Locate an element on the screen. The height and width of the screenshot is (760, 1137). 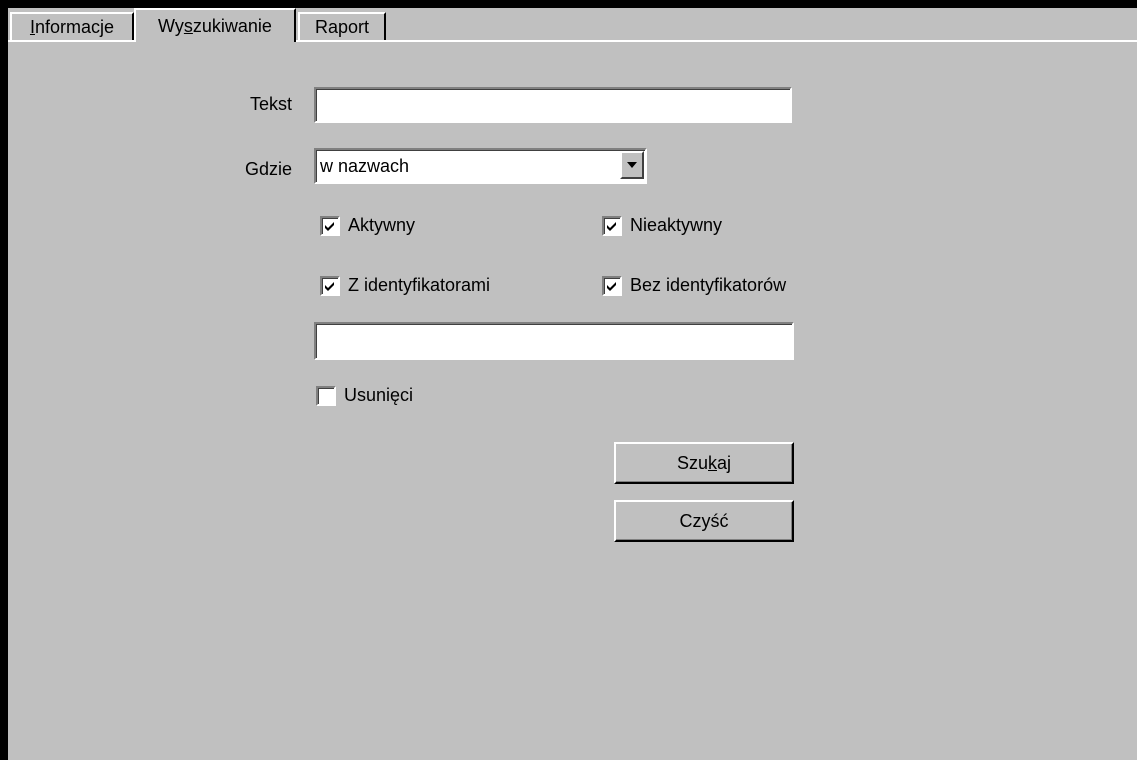
tab-label: Raport is located at coordinates (342, 26).